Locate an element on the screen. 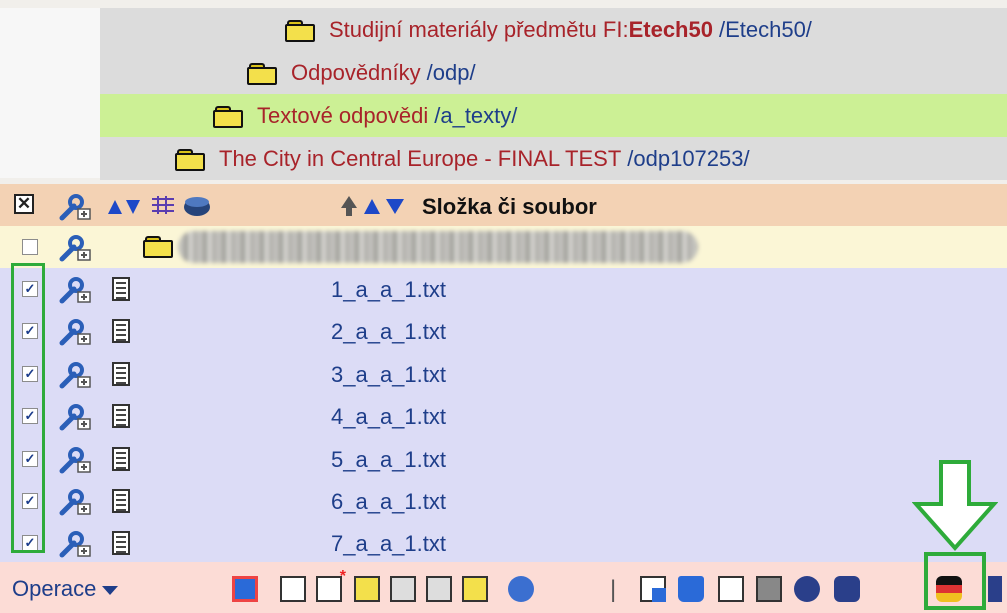  file-row: ✓ 2_a_a_1.txt is located at coordinates (503, 331).